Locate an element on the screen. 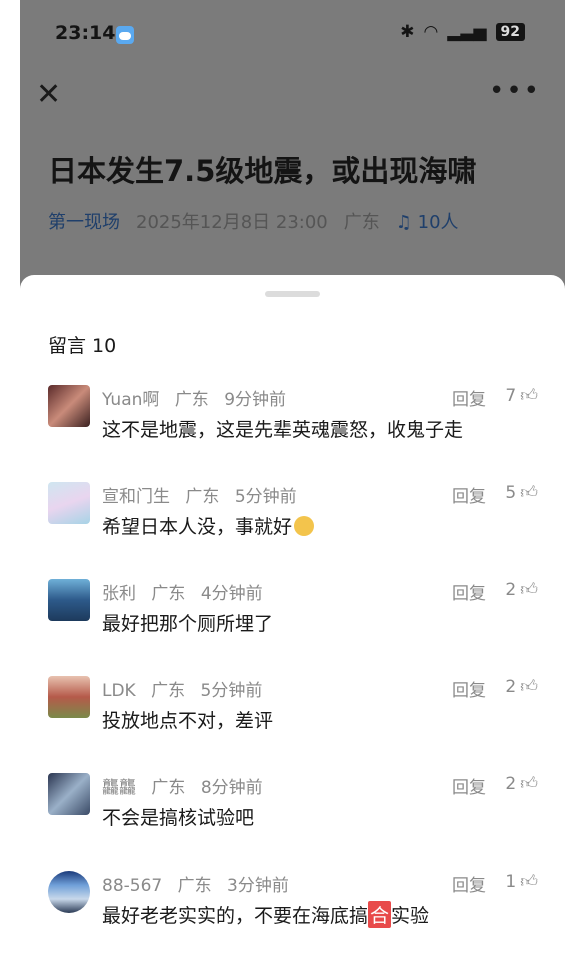  comment-time: 8分钟前 is located at coordinates (231, 788).